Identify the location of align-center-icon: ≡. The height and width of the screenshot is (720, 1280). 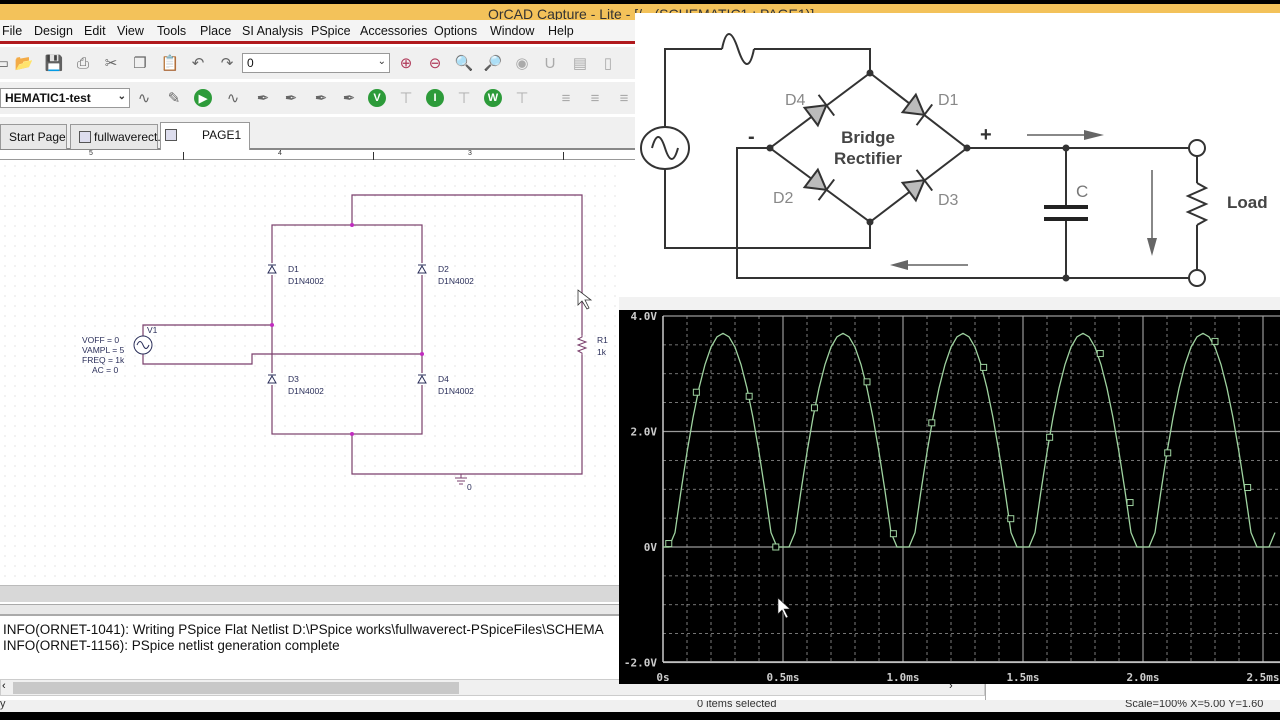
(595, 98).